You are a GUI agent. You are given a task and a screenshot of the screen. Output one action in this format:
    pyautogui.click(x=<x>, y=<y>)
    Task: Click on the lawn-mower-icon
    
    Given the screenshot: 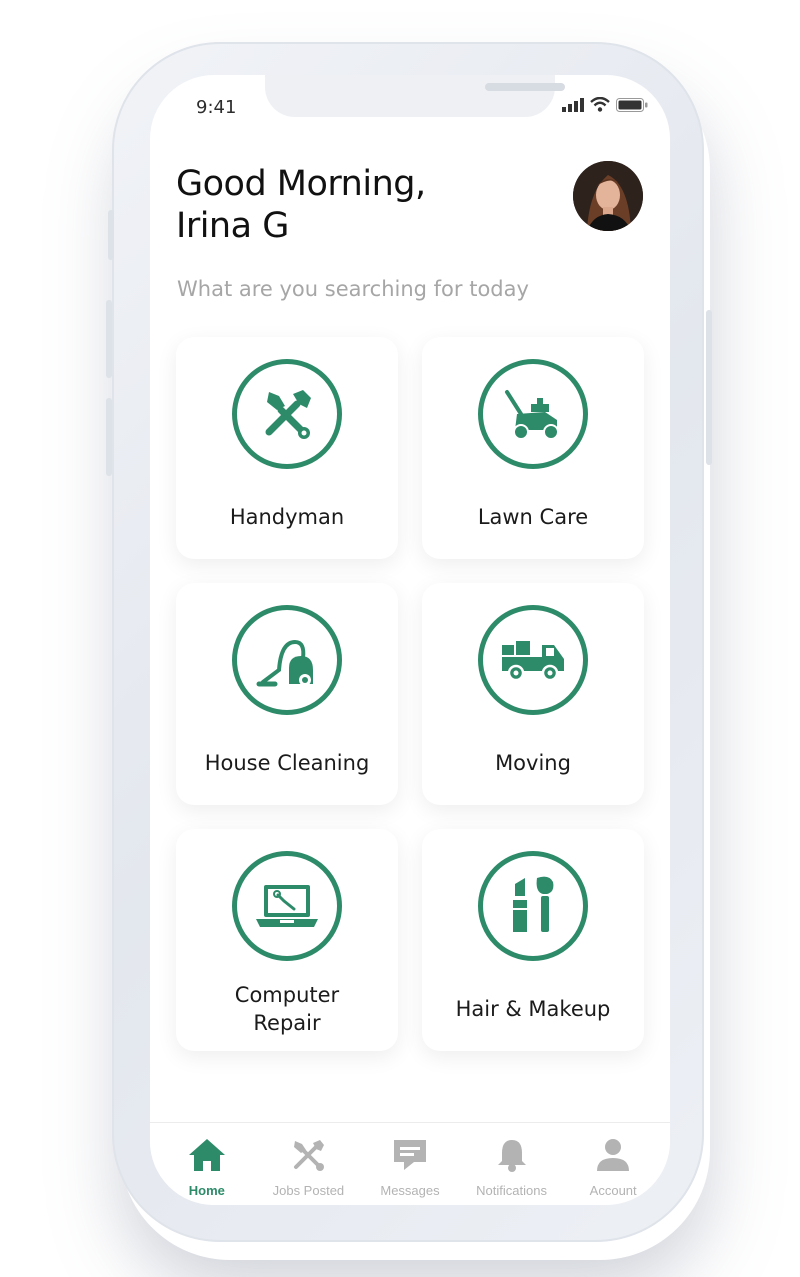 What is the action you would take?
    pyautogui.click(x=532, y=415)
    